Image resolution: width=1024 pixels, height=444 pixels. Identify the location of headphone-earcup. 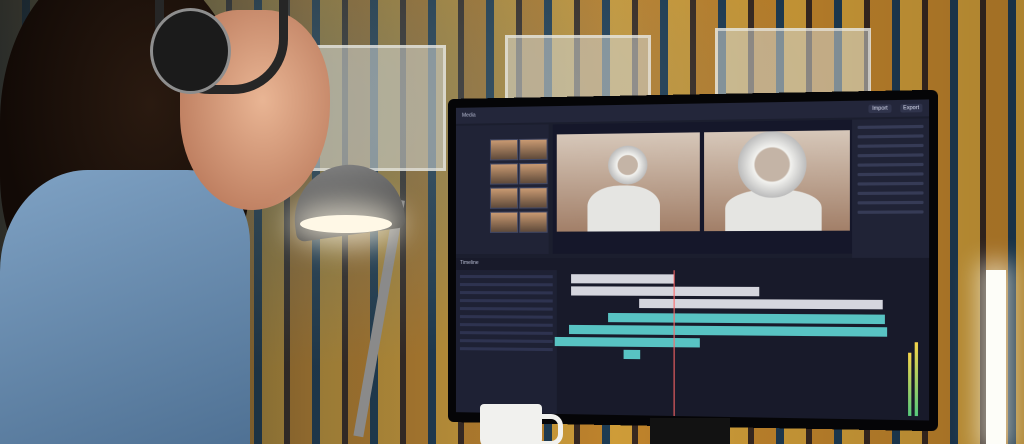
(190, 51).